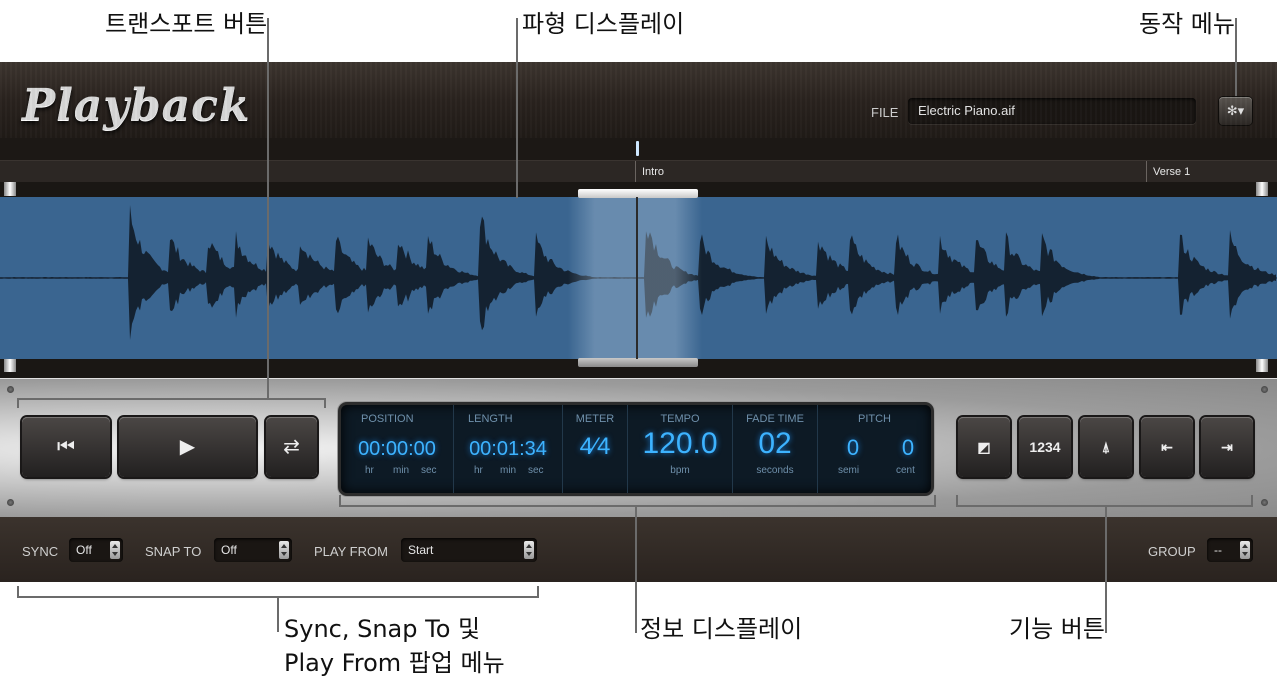 This screenshot has width=1277, height=681. I want to click on pitch-cent-unit: cent, so click(905, 470).